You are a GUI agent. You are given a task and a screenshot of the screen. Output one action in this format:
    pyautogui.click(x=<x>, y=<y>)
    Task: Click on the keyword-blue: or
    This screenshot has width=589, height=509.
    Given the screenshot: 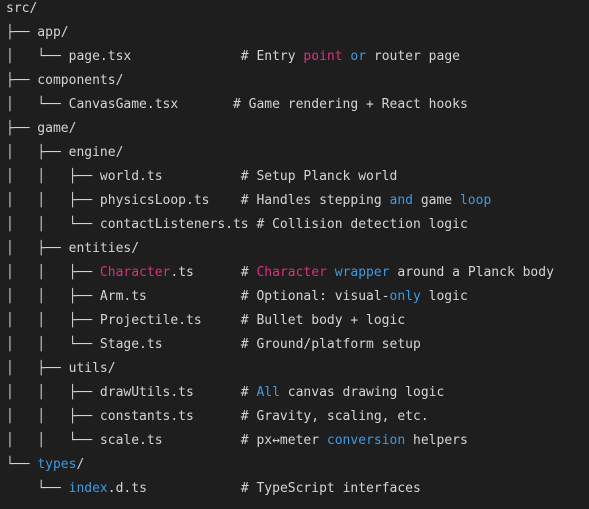 What is the action you would take?
    pyautogui.click(x=358, y=56)
    